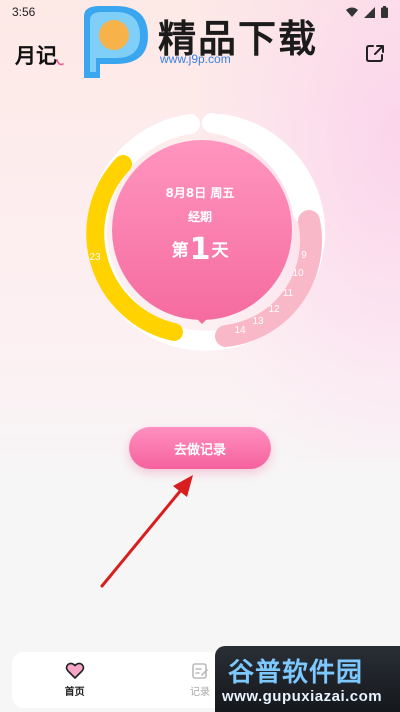  Describe the element at coordinates (240, 330) in the screenshot. I see `ring-label: 14` at that location.